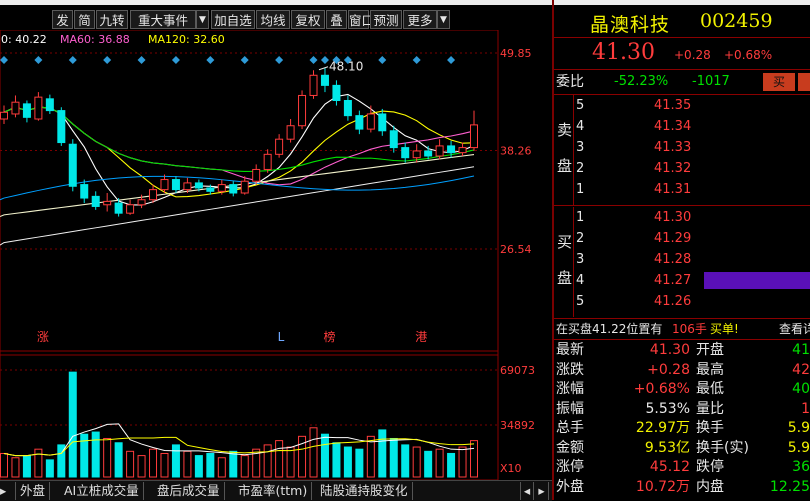  I want to click on sell-level-row: 3 41.33, so click(682, 147).